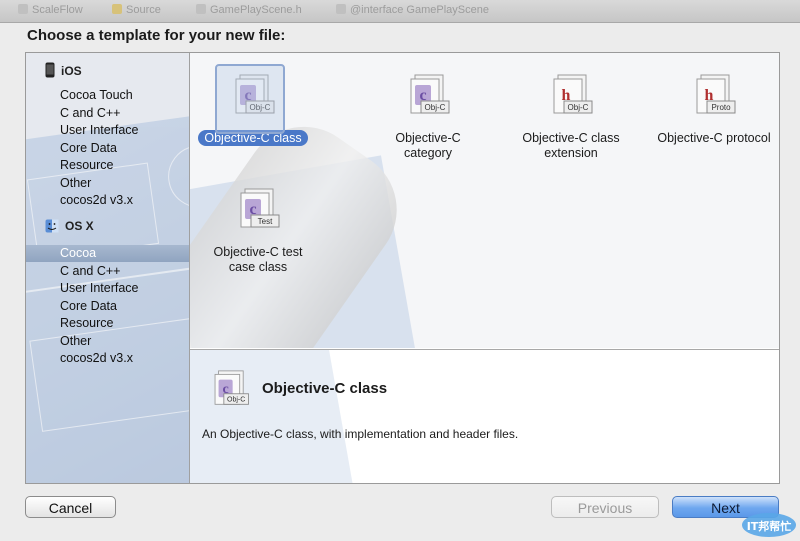 This screenshot has width=800, height=541. I want to click on template-objc-class-extension: h Obj-C Objective-C class extension, so click(571, 117).